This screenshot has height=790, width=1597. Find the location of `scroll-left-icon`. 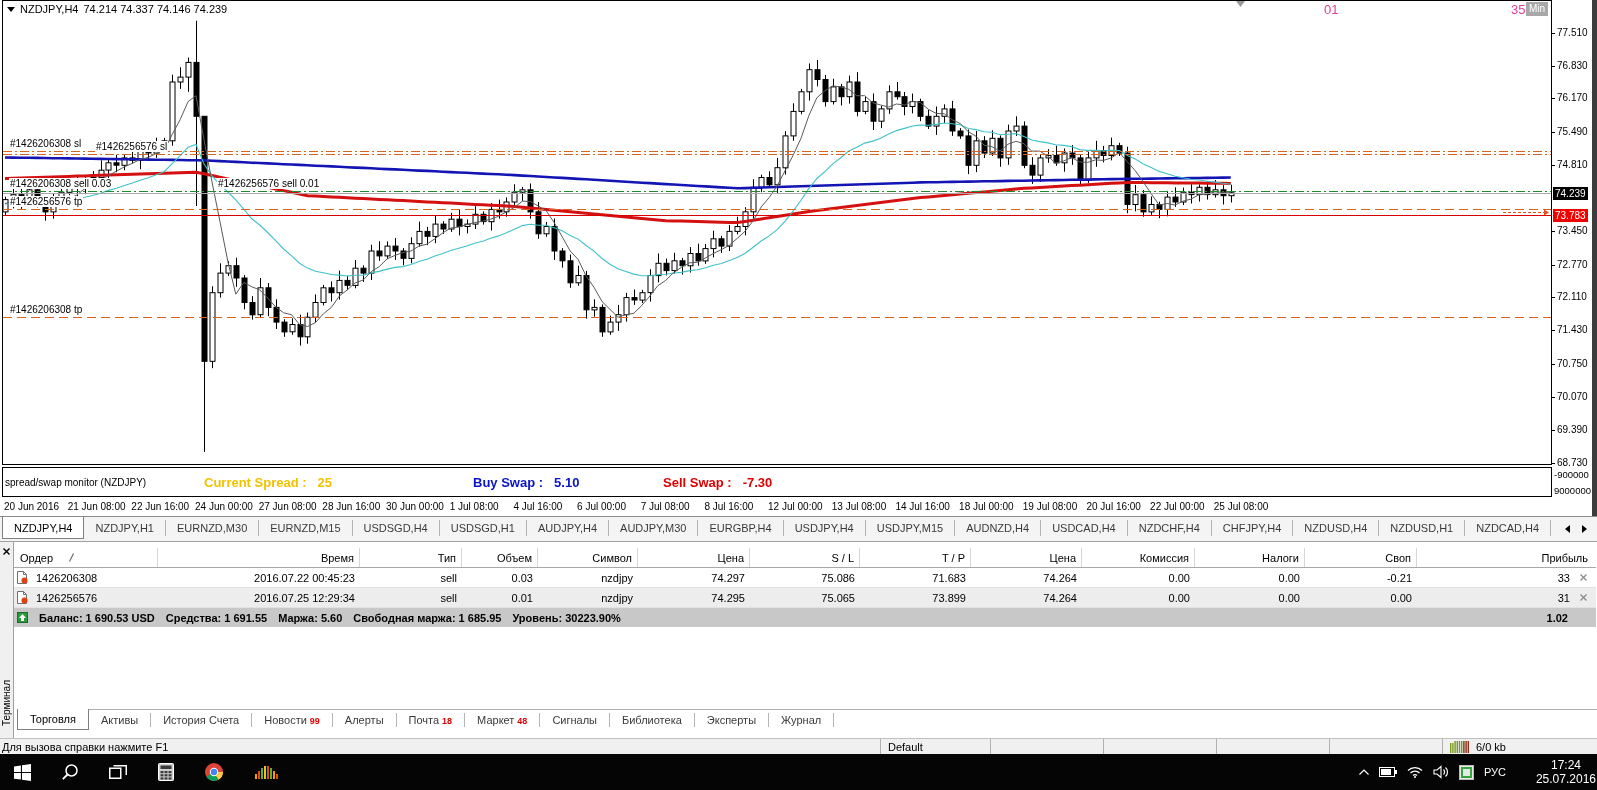

scroll-left-icon is located at coordinates (1567, 529).